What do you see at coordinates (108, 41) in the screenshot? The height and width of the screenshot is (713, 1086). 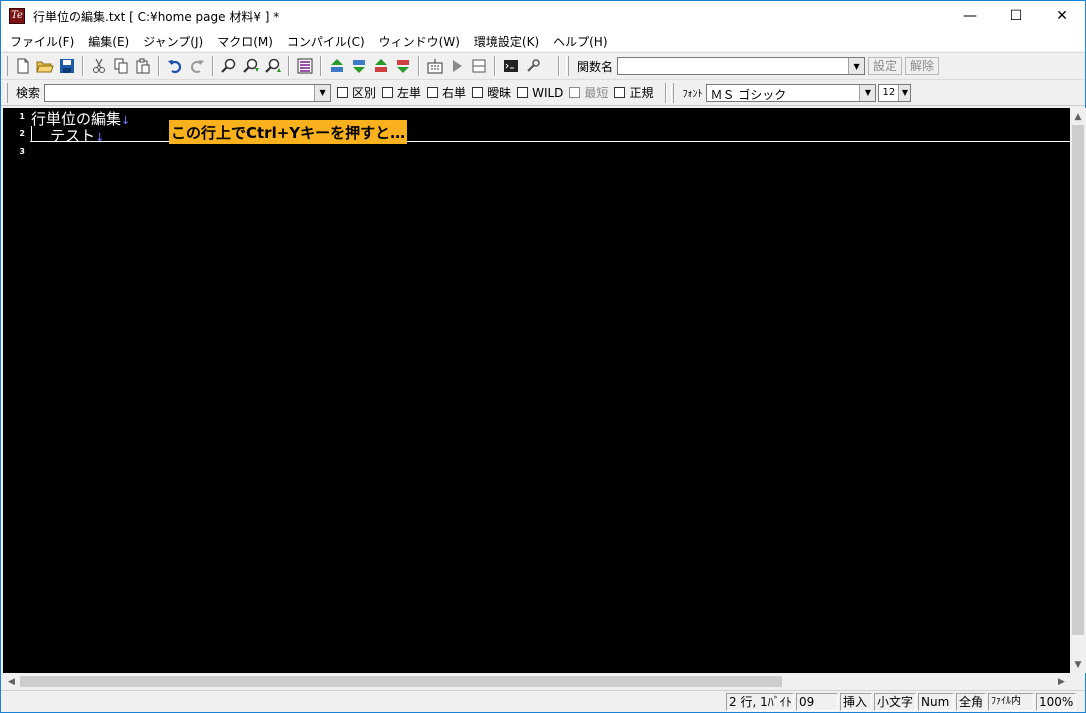 I see `menu-edit: 編集(E)` at bounding box center [108, 41].